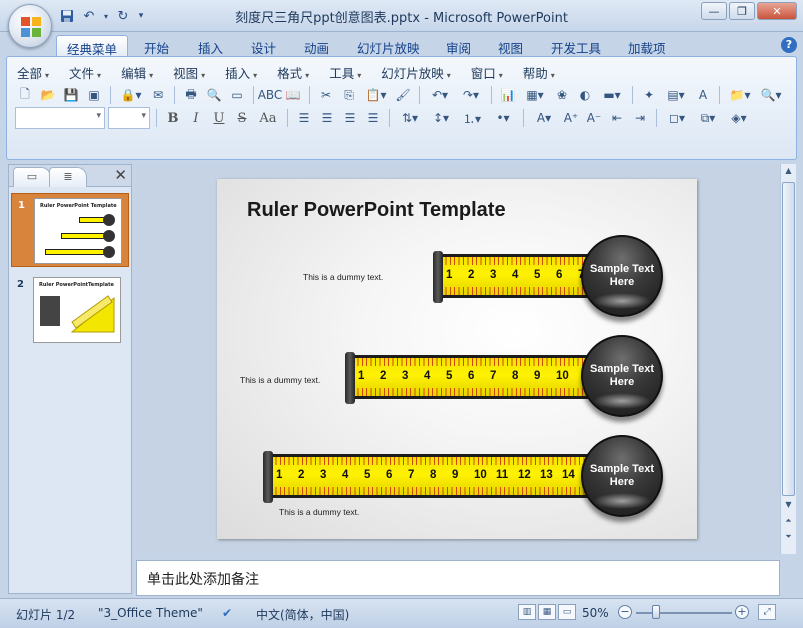 Image resolution: width=803 pixels, height=628 pixels. Describe the element at coordinates (677, 118) in the screenshot. I see `shapes-icon: ◻▾` at that location.